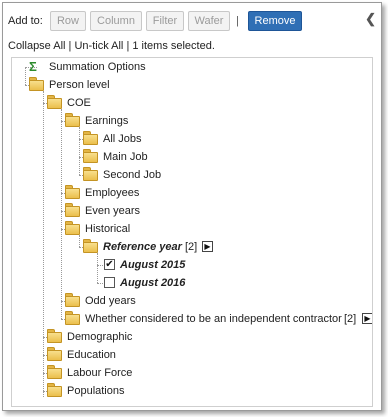  What do you see at coordinates (33, 66) in the screenshot?
I see `sigma-icon: Σ` at bounding box center [33, 66].